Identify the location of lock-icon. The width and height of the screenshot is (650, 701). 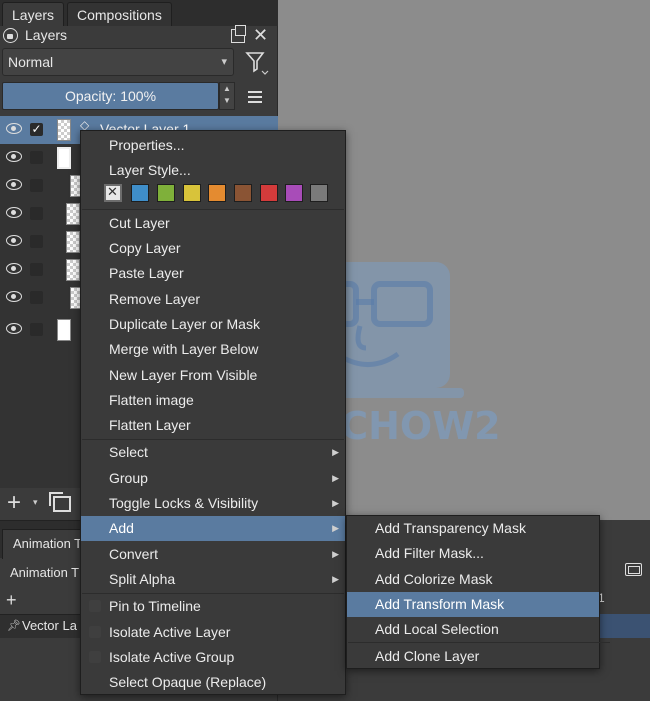
(10, 35).